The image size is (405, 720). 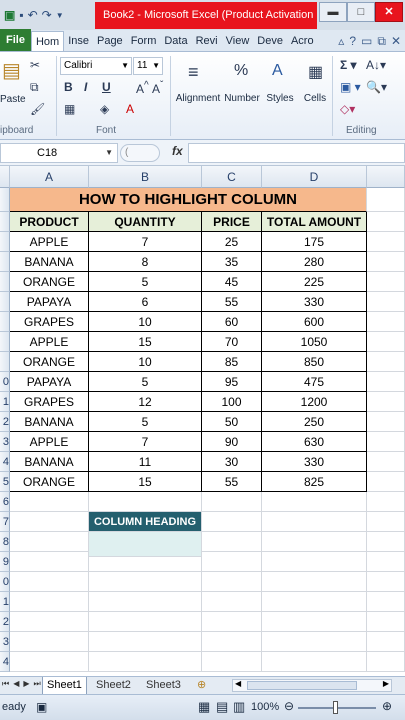 I want to click on tab-file: File, so click(x=15, y=40).